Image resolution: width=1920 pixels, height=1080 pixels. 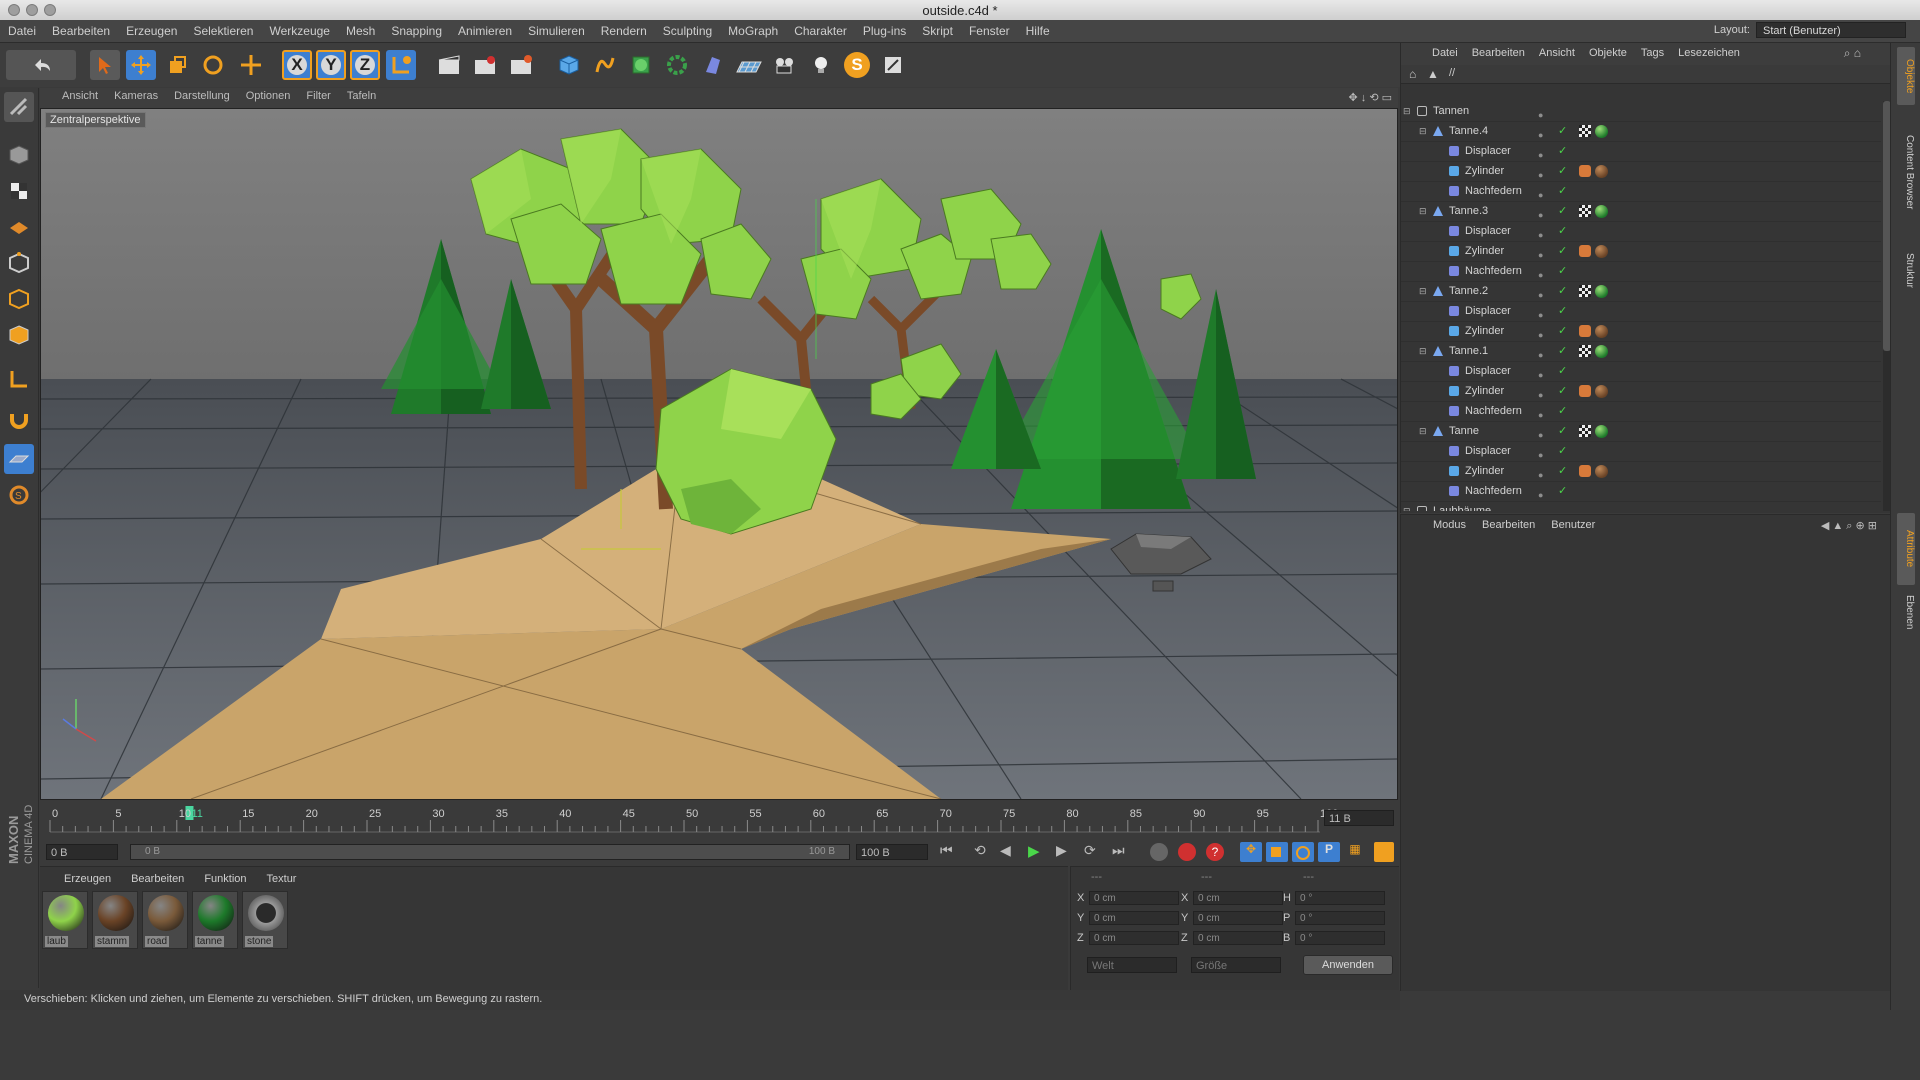 What do you see at coordinates (297, 65) in the screenshot?
I see `axis-x-icon: X` at bounding box center [297, 65].